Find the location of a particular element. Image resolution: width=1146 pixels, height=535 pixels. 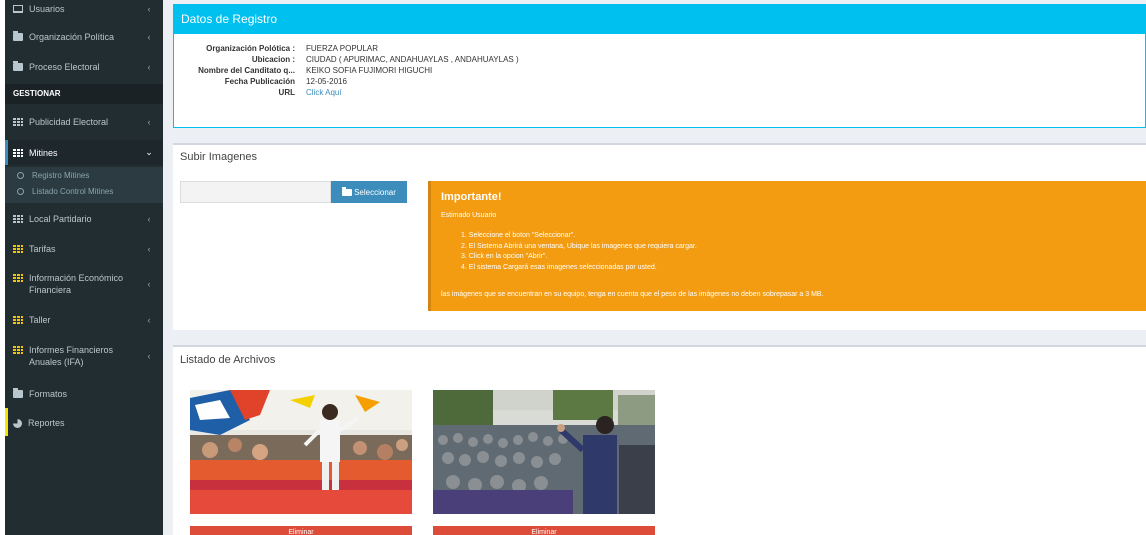

sidebar-item-label: Usuarios is located at coordinates (47, 9).